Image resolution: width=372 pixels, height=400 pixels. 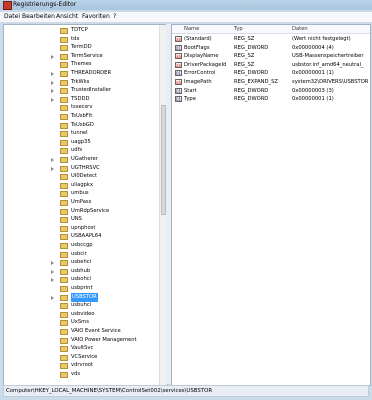 I want to click on window-title: Registrierungs-Editor, so click(x=45, y=4).